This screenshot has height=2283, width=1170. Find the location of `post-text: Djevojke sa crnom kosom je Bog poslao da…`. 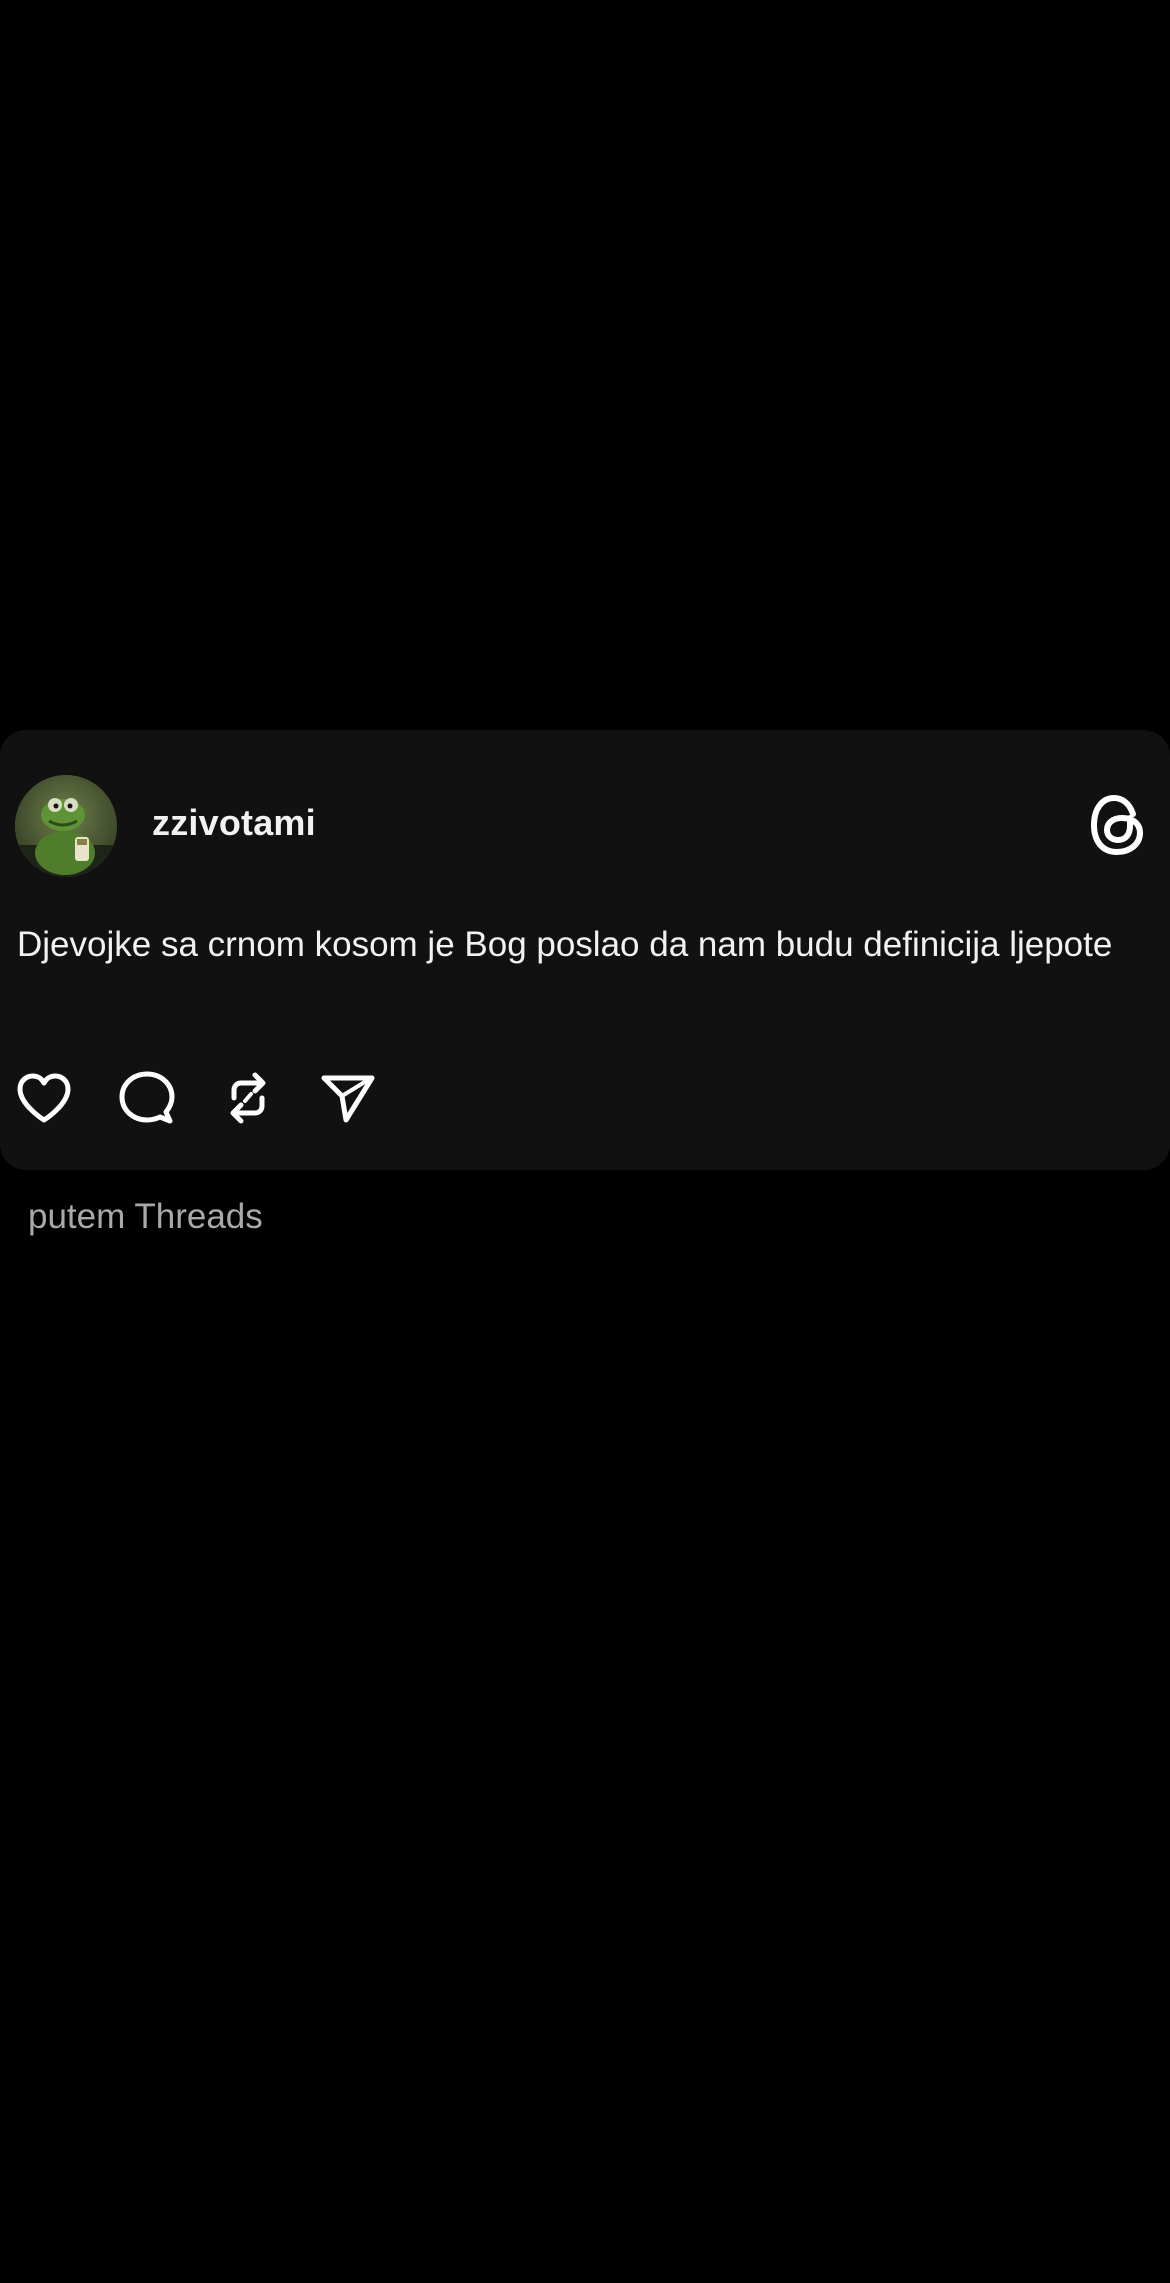

post-text: Djevojke sa crnom kosom je Bog poslao da… is located at coordinates (565, 944).